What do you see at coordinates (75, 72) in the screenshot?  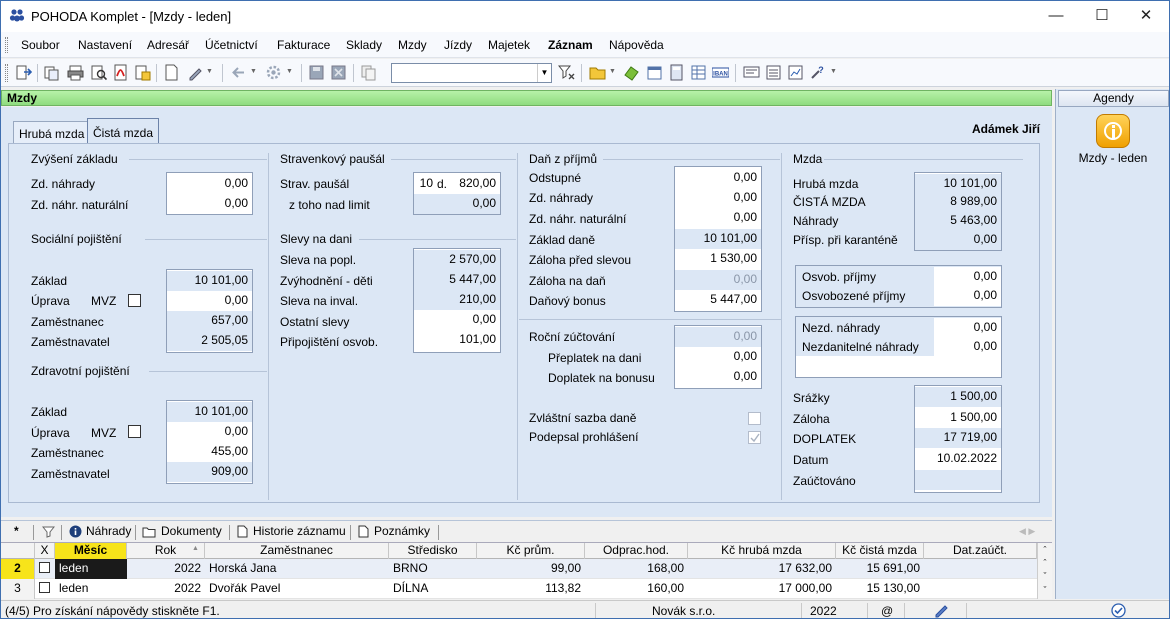 I see `print-icon` at bounding box center [75, 72].